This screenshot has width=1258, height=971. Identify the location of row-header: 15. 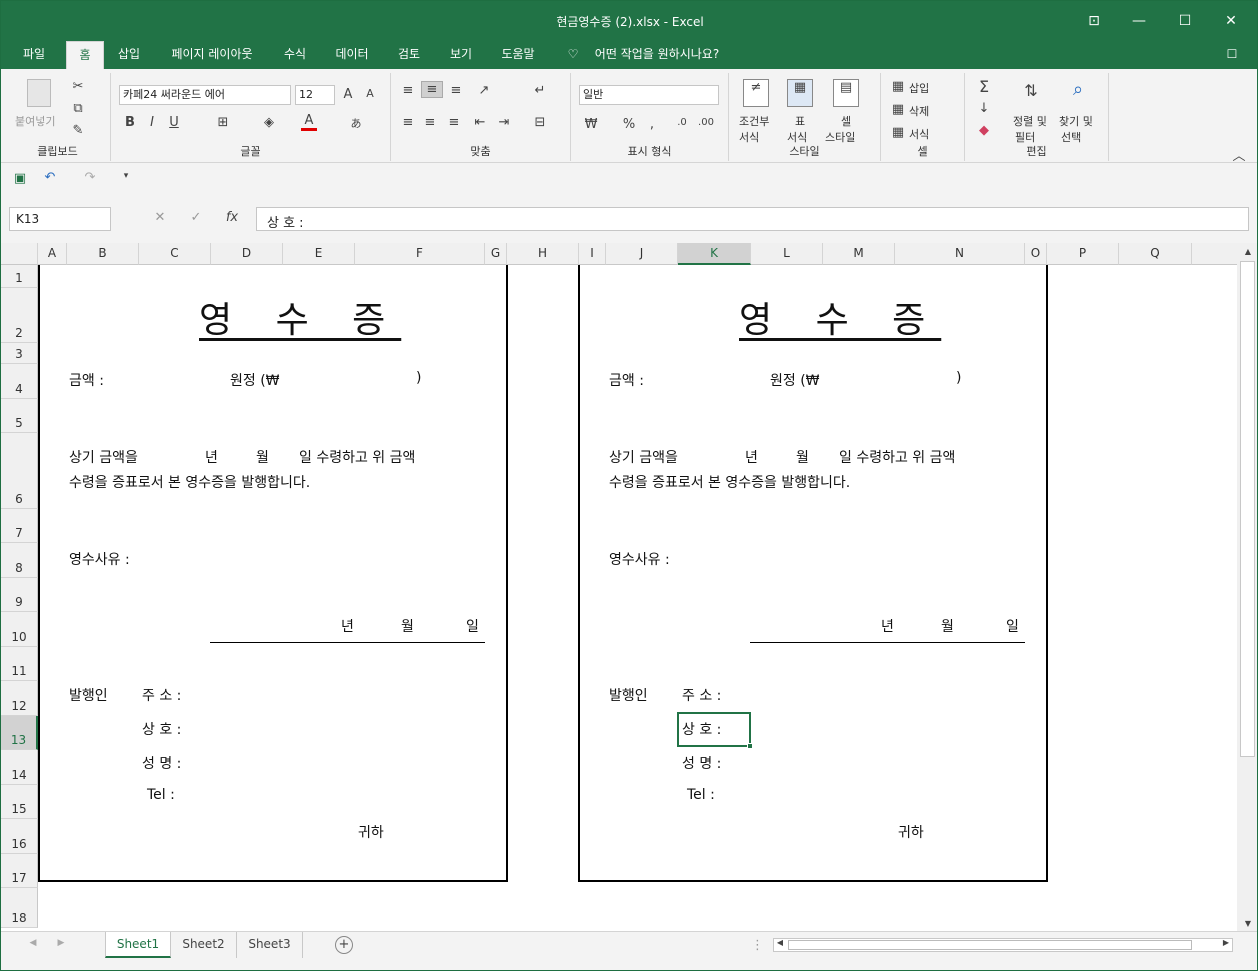
(19, 802).